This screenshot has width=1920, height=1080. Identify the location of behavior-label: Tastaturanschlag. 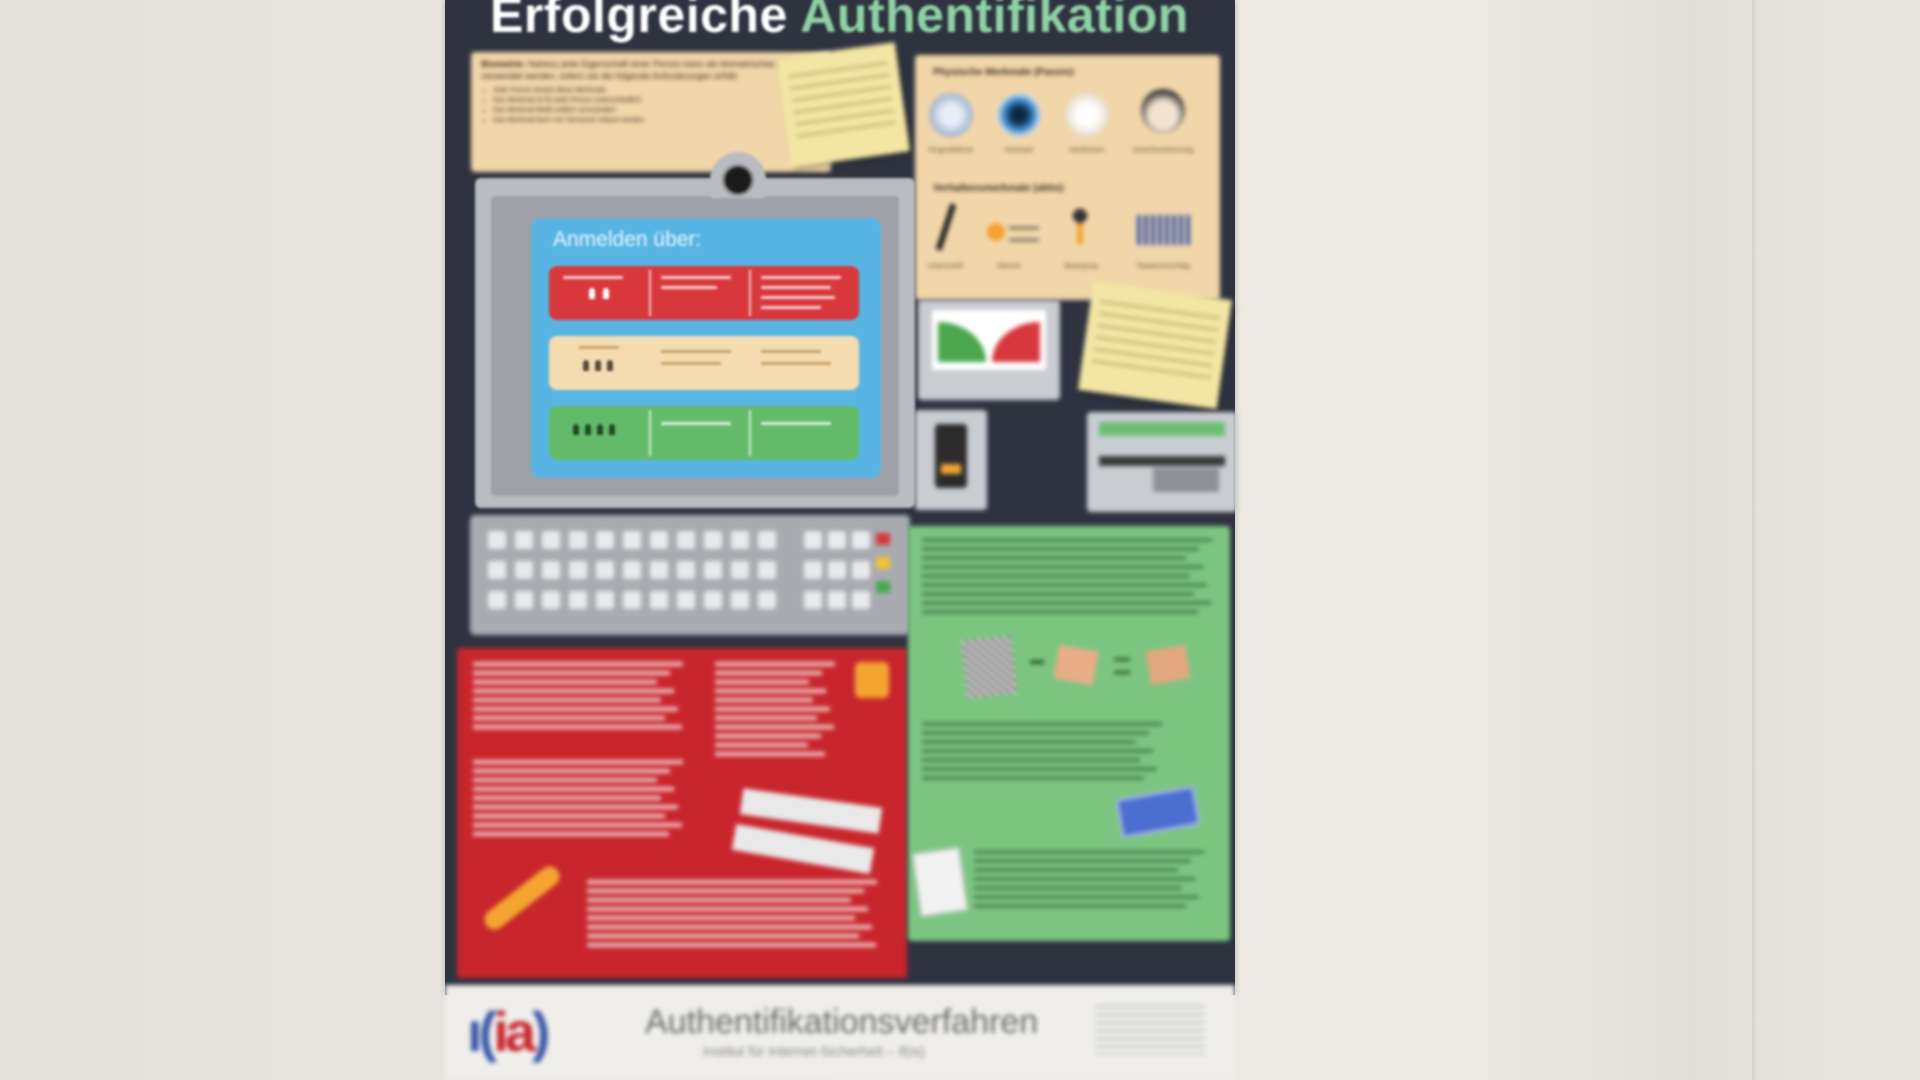
(1163, 266).